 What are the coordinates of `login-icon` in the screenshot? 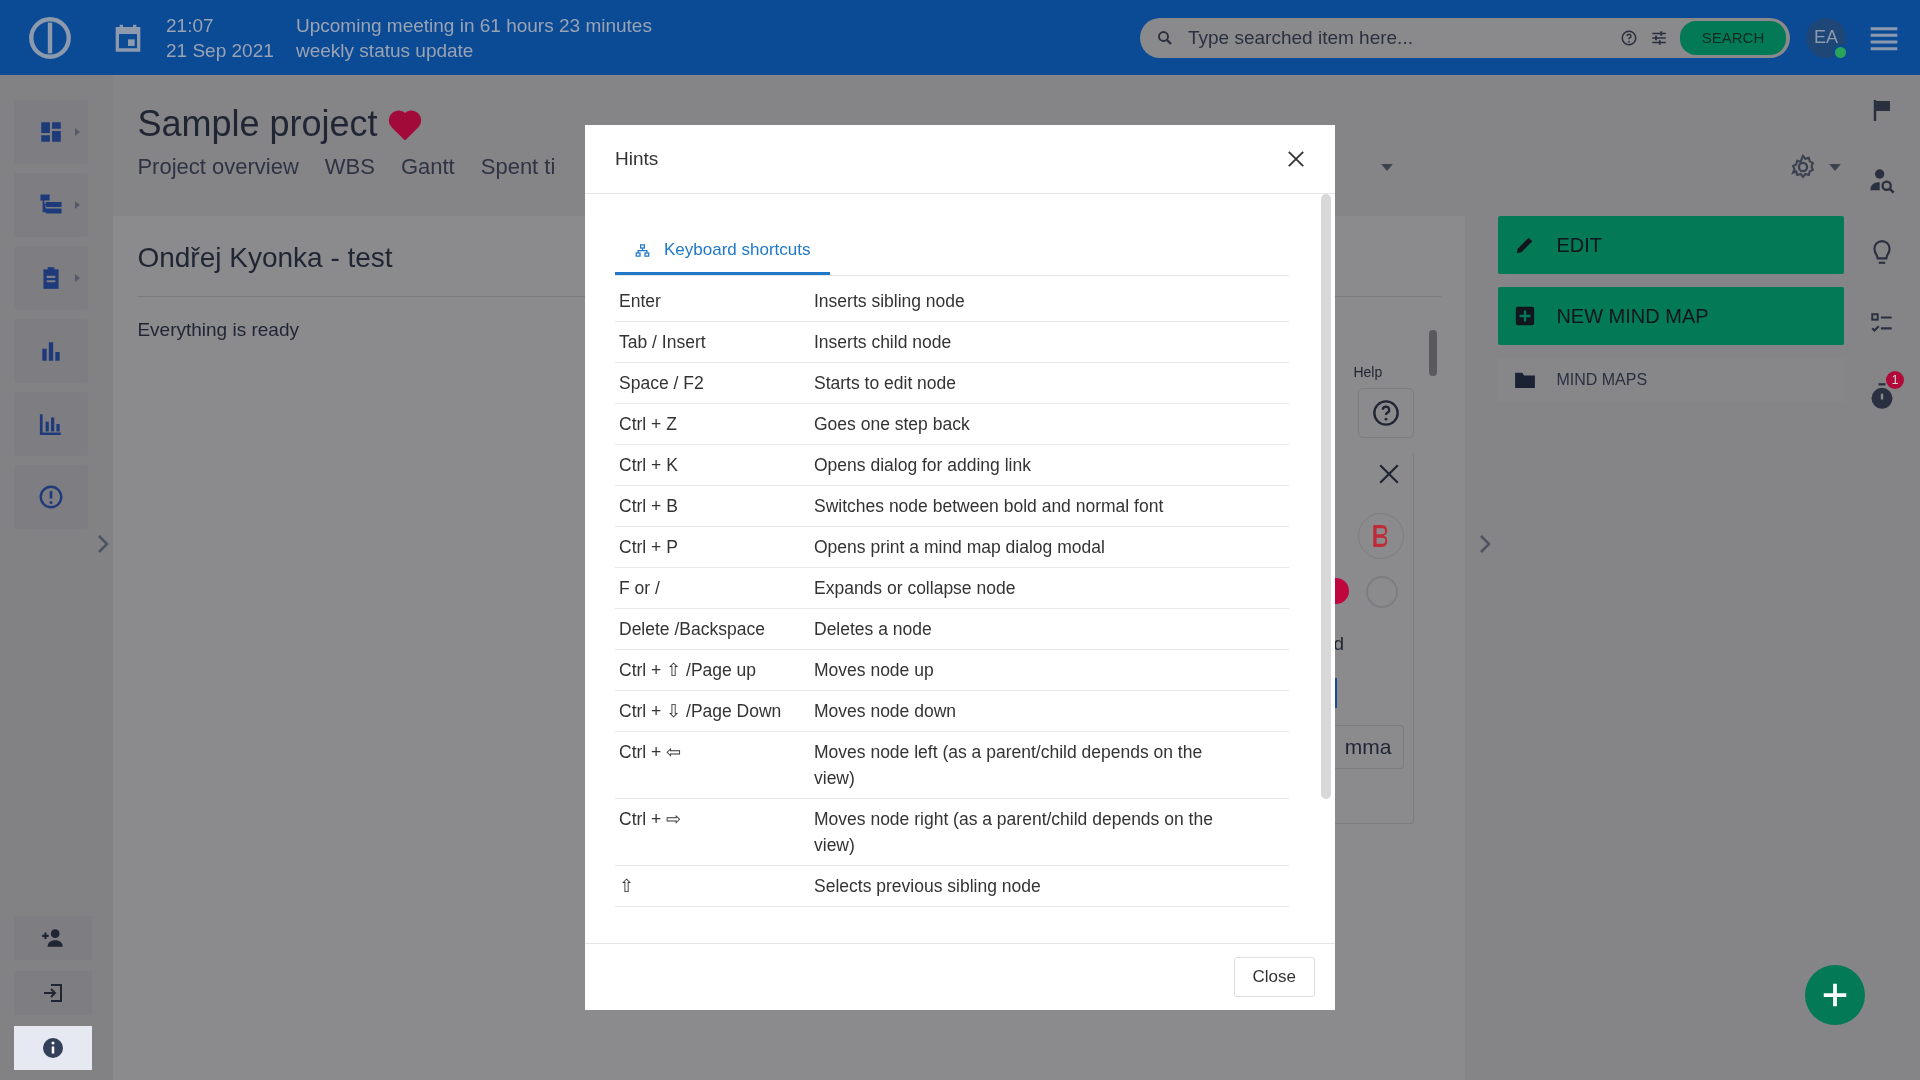 It's located at (53, 993).